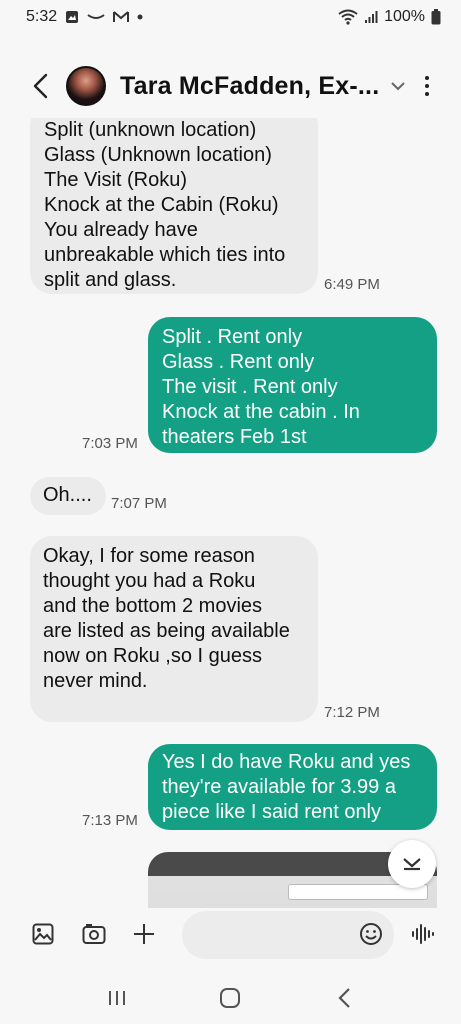  What do you see at coordinates (110, 820) in the screenshot?
I see `message-time: 7:13 PM` at bounding box center [110, 820].